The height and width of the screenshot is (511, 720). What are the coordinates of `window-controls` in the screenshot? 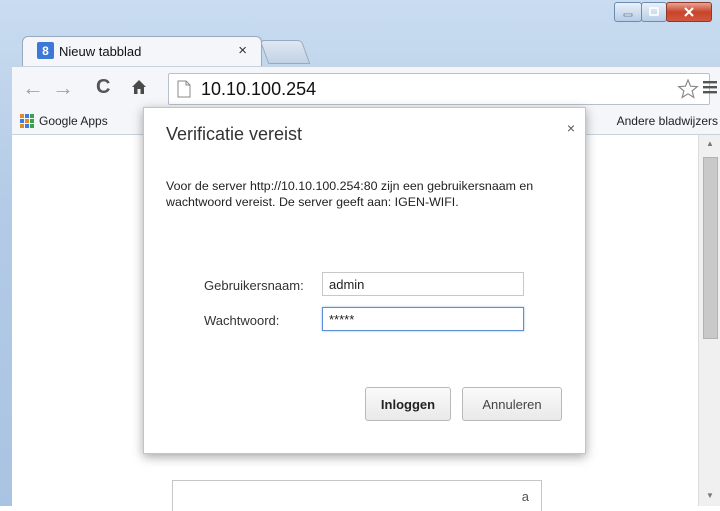 It's located at (663, 12).